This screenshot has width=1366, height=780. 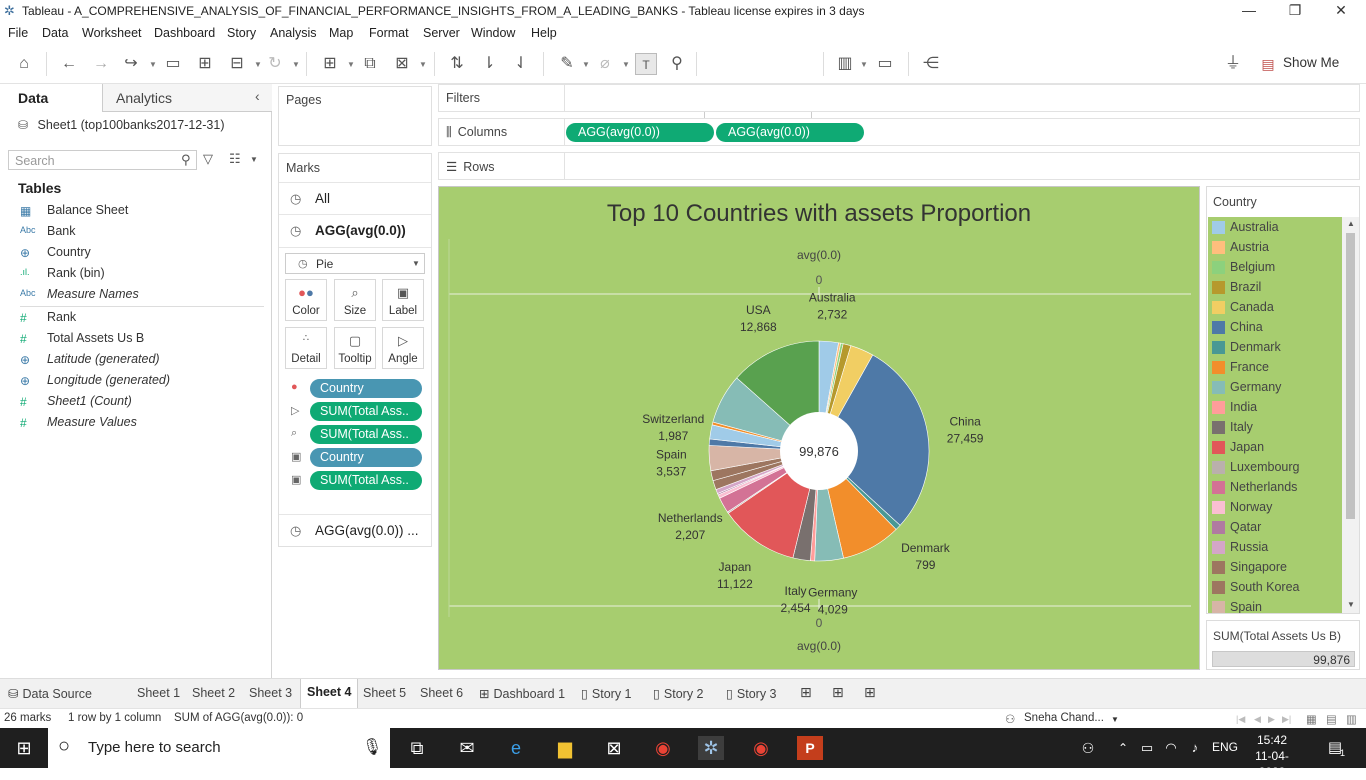 I want to click on tab-view-icon: ▥, so click(x=1351, y=719).